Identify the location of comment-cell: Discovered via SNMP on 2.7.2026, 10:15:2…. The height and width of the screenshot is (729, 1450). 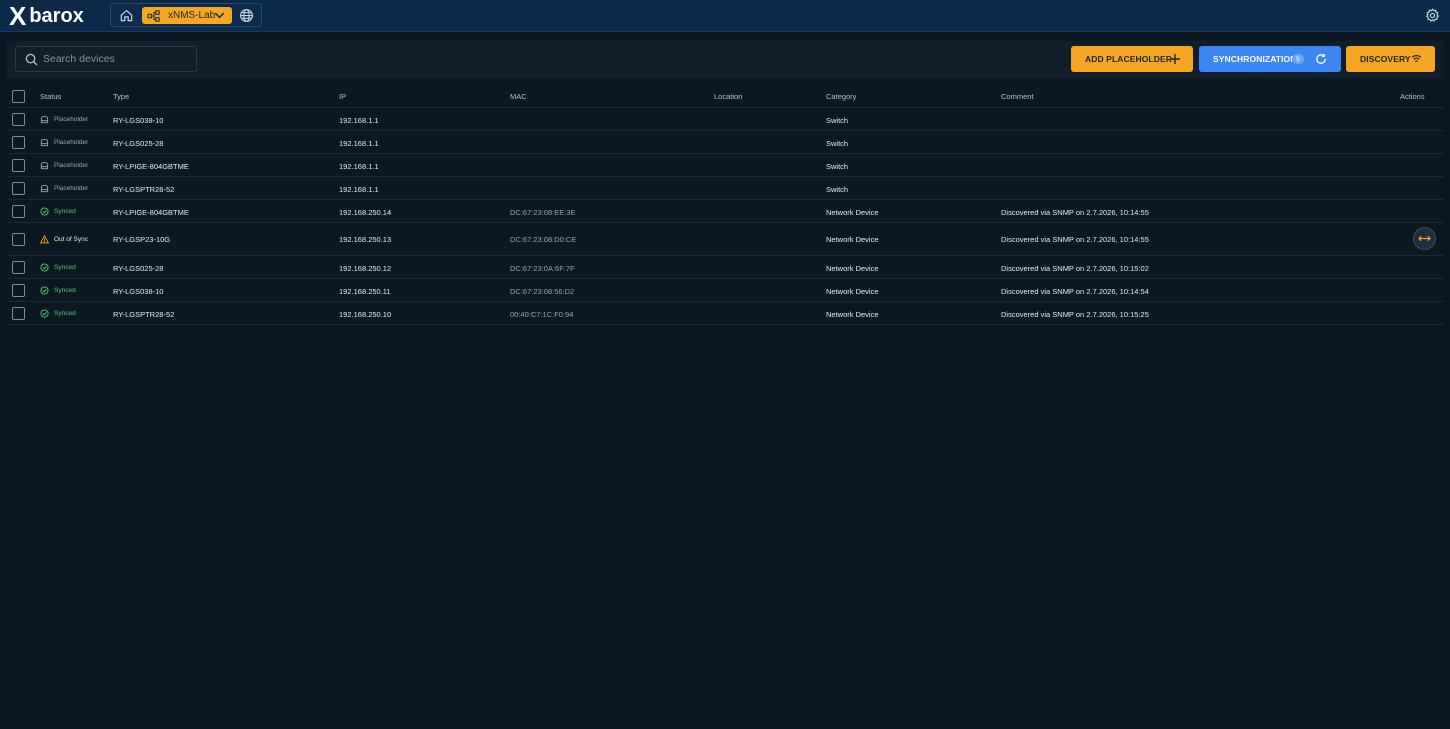
(1075, 314).